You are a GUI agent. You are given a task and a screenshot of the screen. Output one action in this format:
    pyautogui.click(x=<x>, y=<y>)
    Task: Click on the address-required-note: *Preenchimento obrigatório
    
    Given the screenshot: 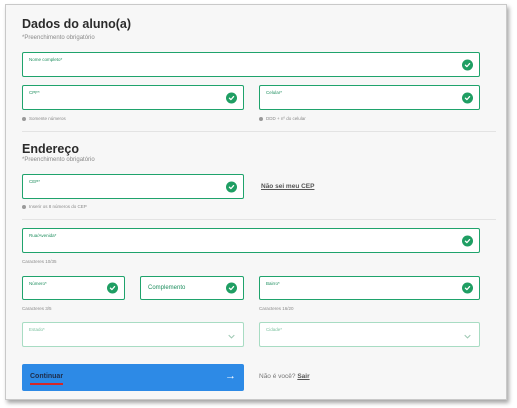 What is the action you would take?
    pyautogui.click(x=58, y=160)
    